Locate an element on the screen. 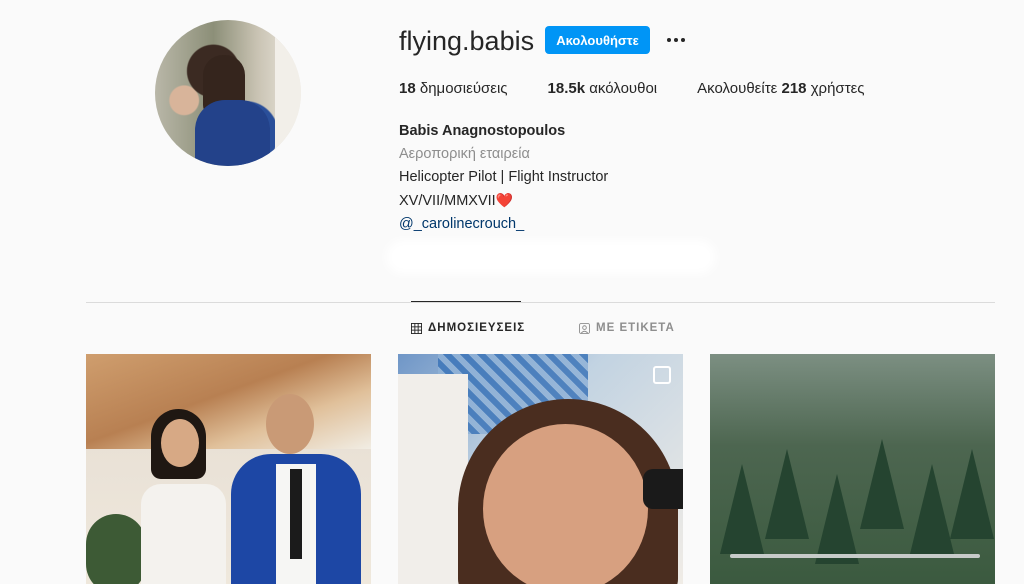  followers-stat: 18.5k ακόλουθοι is located at coordinates (603, 88).